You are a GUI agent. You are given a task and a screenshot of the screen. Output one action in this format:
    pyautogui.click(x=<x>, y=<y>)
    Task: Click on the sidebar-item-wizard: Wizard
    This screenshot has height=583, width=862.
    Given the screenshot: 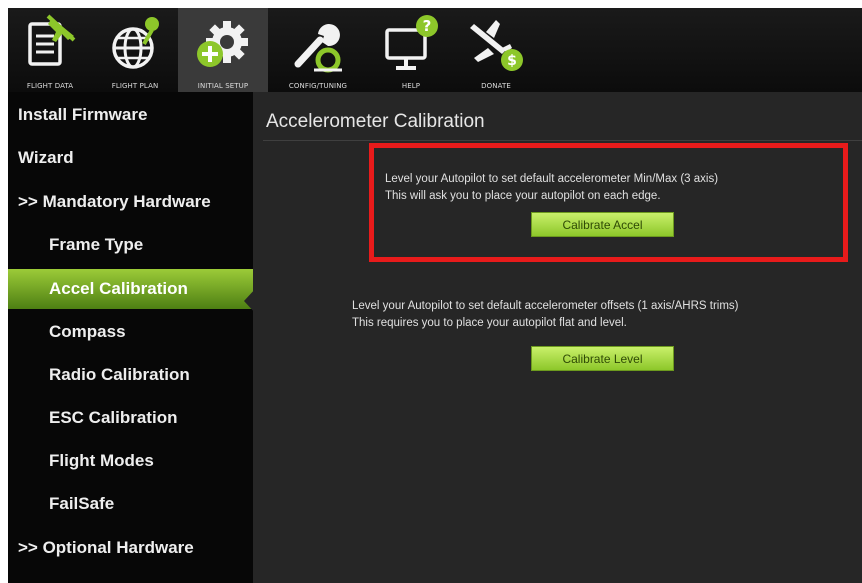 What is the action you would take?
    pyautogui.click(x=135, y=158)
    